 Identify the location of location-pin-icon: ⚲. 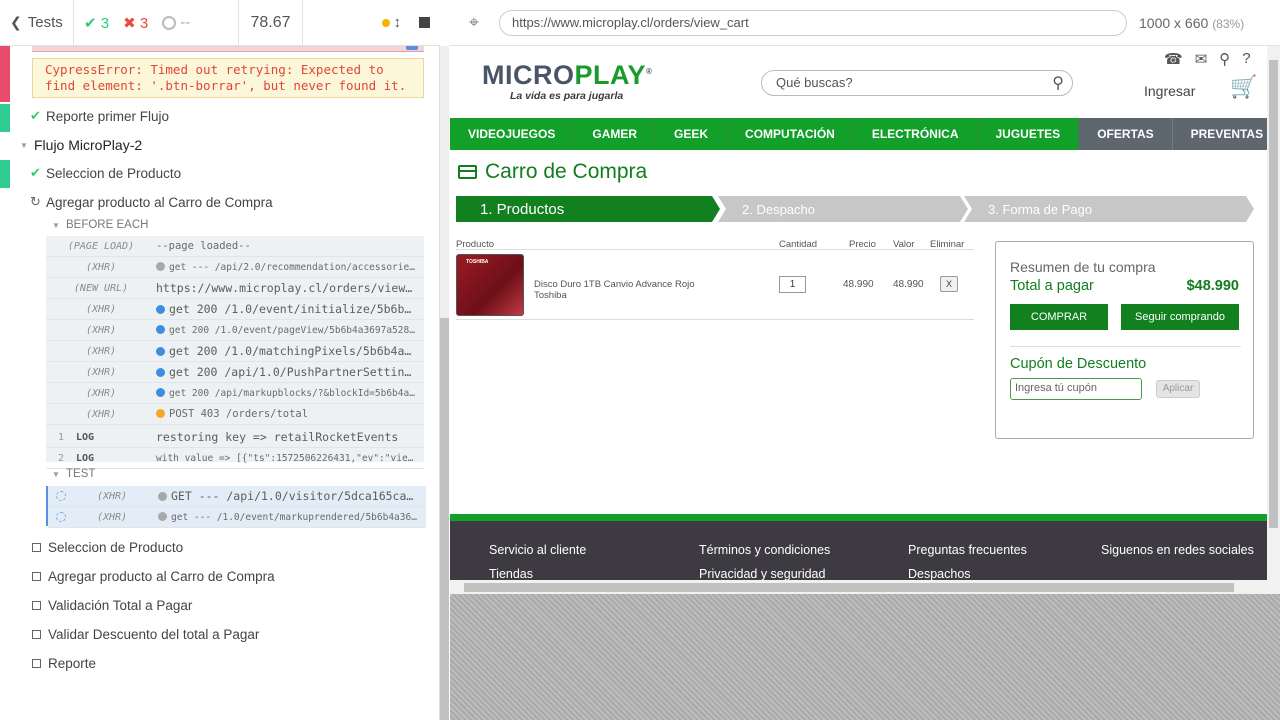
(1224, 59).